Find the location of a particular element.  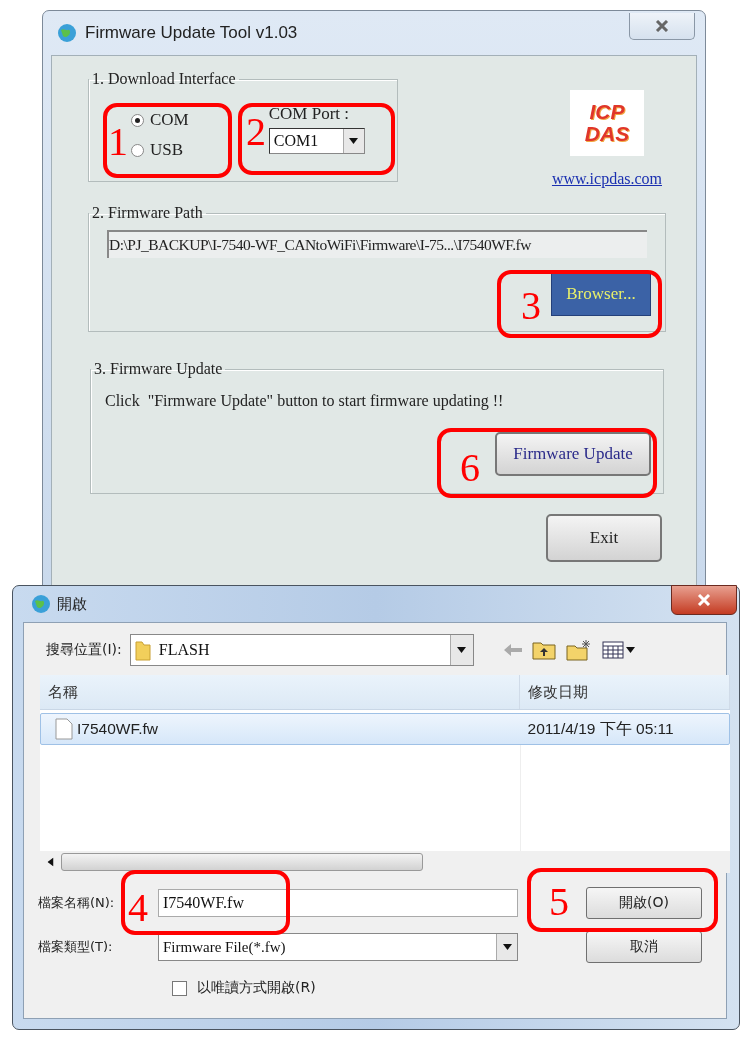

port-dropdown: COM1 is located at coordinates (316, 141).